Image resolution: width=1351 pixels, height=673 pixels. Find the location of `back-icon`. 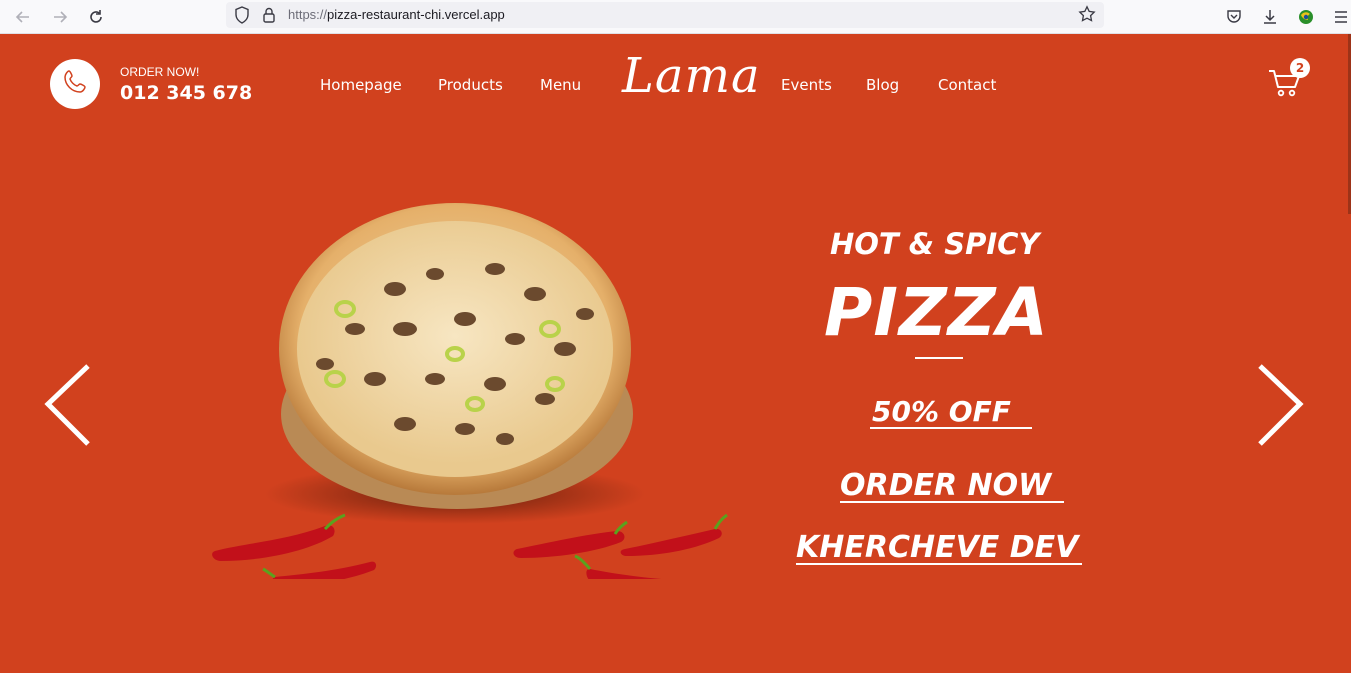

back-icon is located at coordinates (23, 17).